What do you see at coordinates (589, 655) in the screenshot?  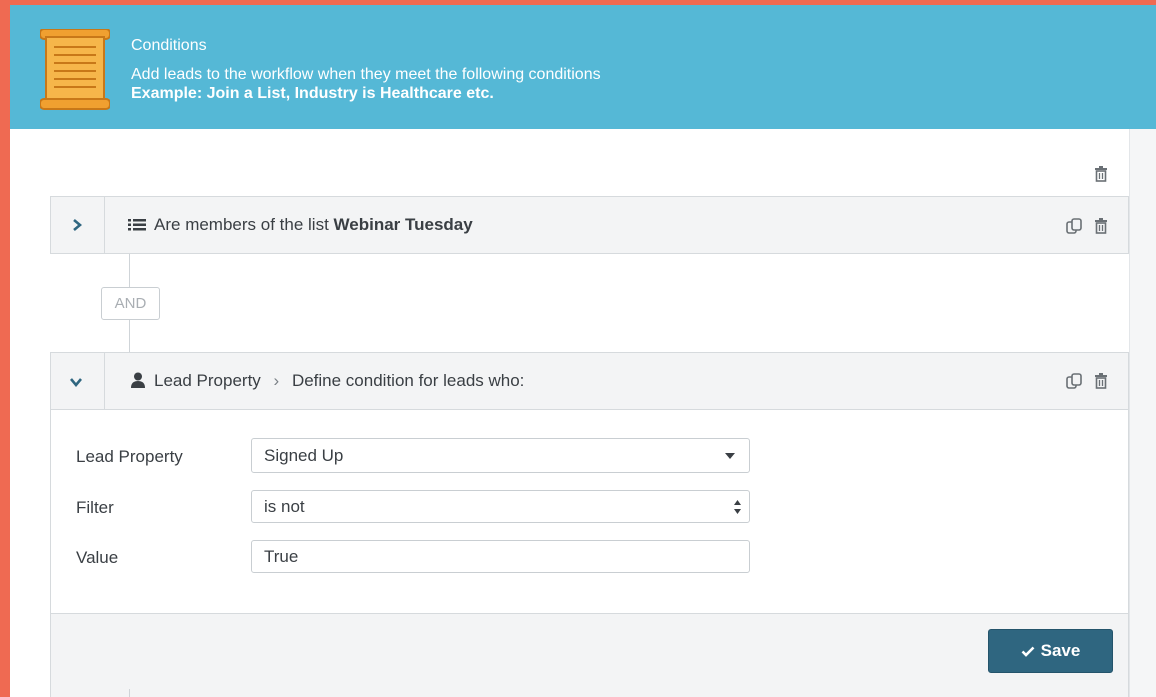 I see `condition-footer` at bounding box center [589, 655].